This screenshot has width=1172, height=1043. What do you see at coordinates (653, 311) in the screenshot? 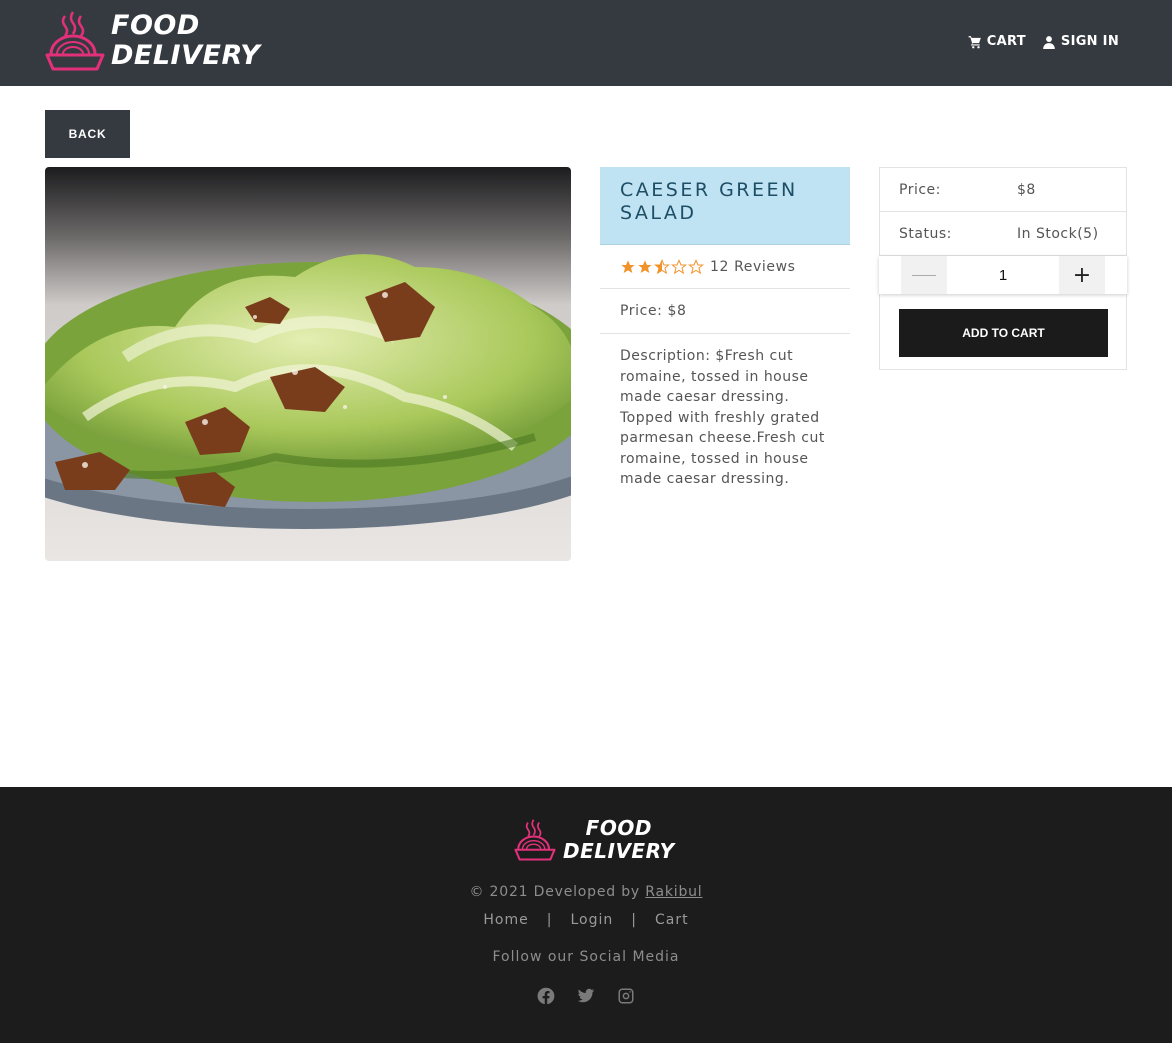
I see `product-price: Price: $8` at bounding box center [653, 311].